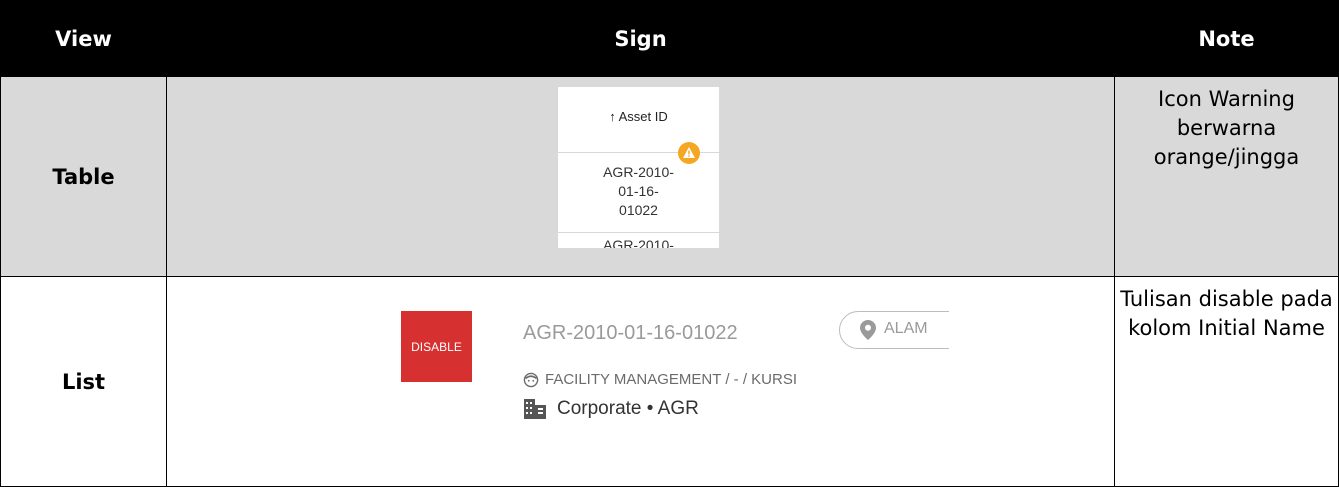 Image resolution: width=1339 pixels, height=487 pixels. Describe the element at coordinates (906, 328) in the screenshot. I see `location-text: ALAM` at that location.